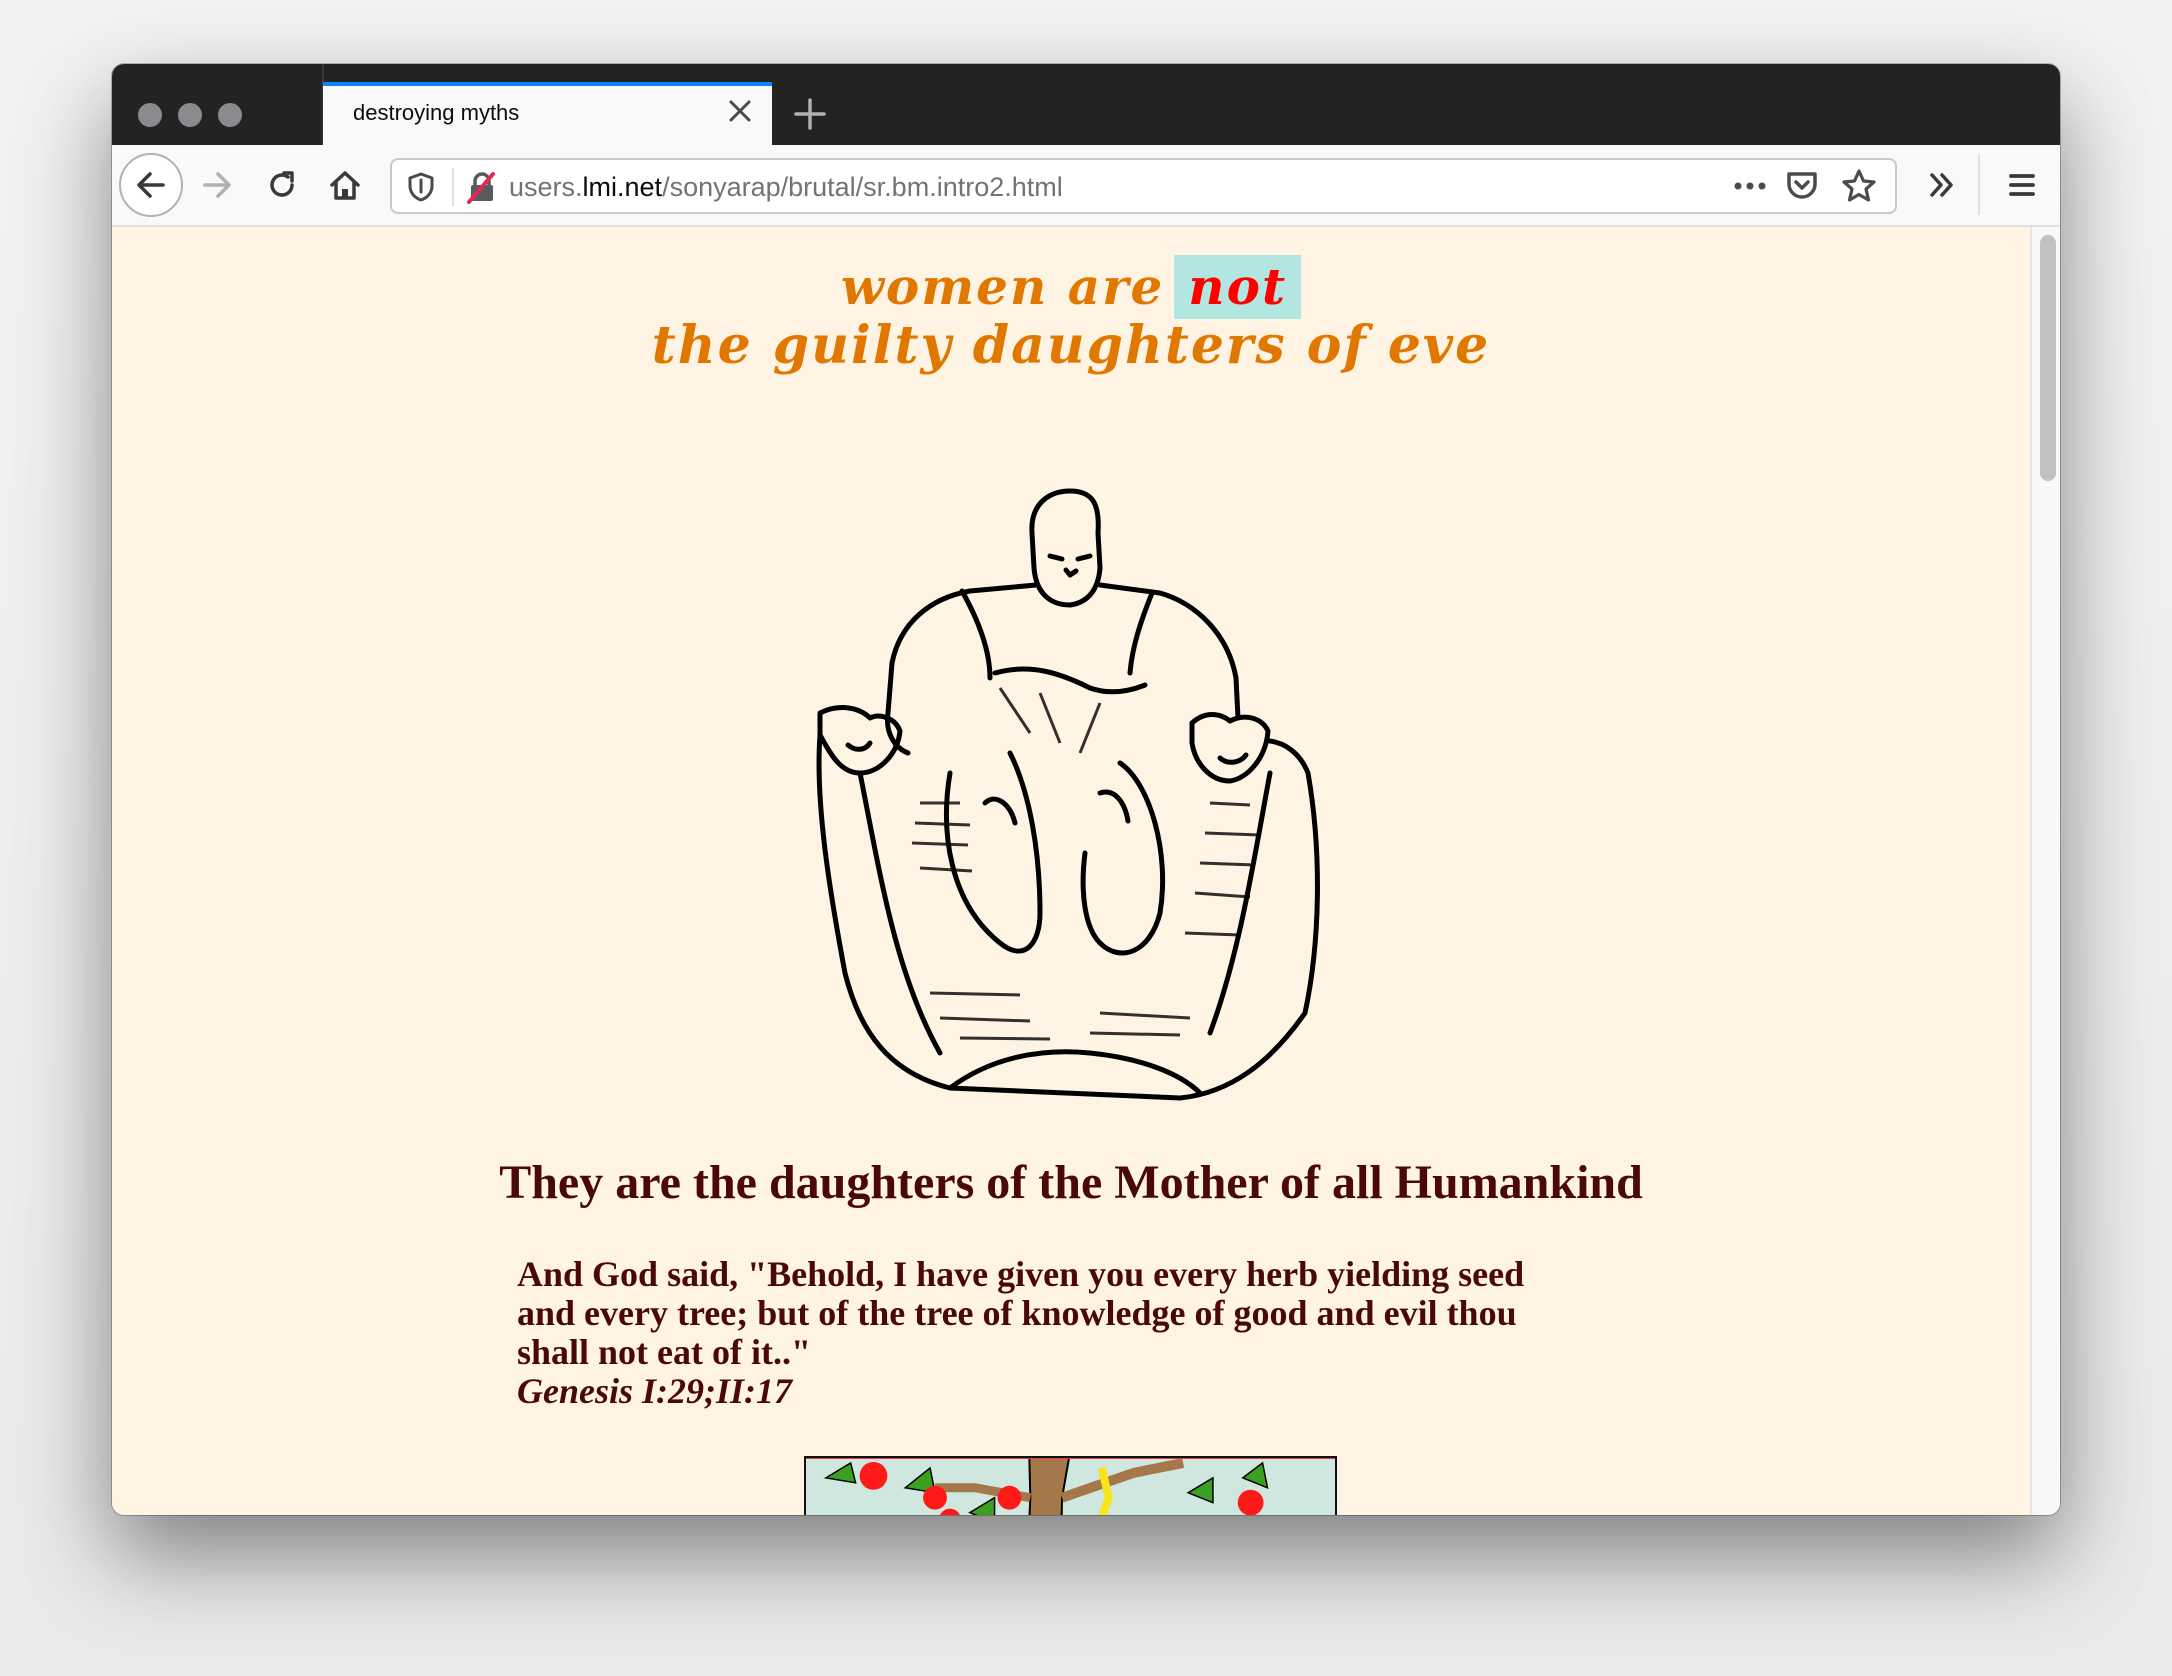 The image size is (2172, 1676). What do you see at coordinates (1086, 104) in the screenshot?
I see `tab-bar: destroying myths` at bounding box center [1086, 104].